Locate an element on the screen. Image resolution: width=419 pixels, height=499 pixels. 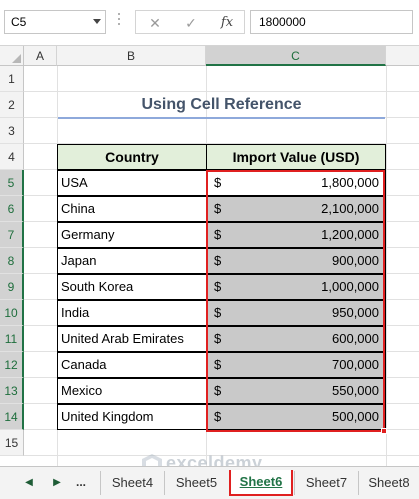
row-header-9: 9 is located at coordinates (12, 287).